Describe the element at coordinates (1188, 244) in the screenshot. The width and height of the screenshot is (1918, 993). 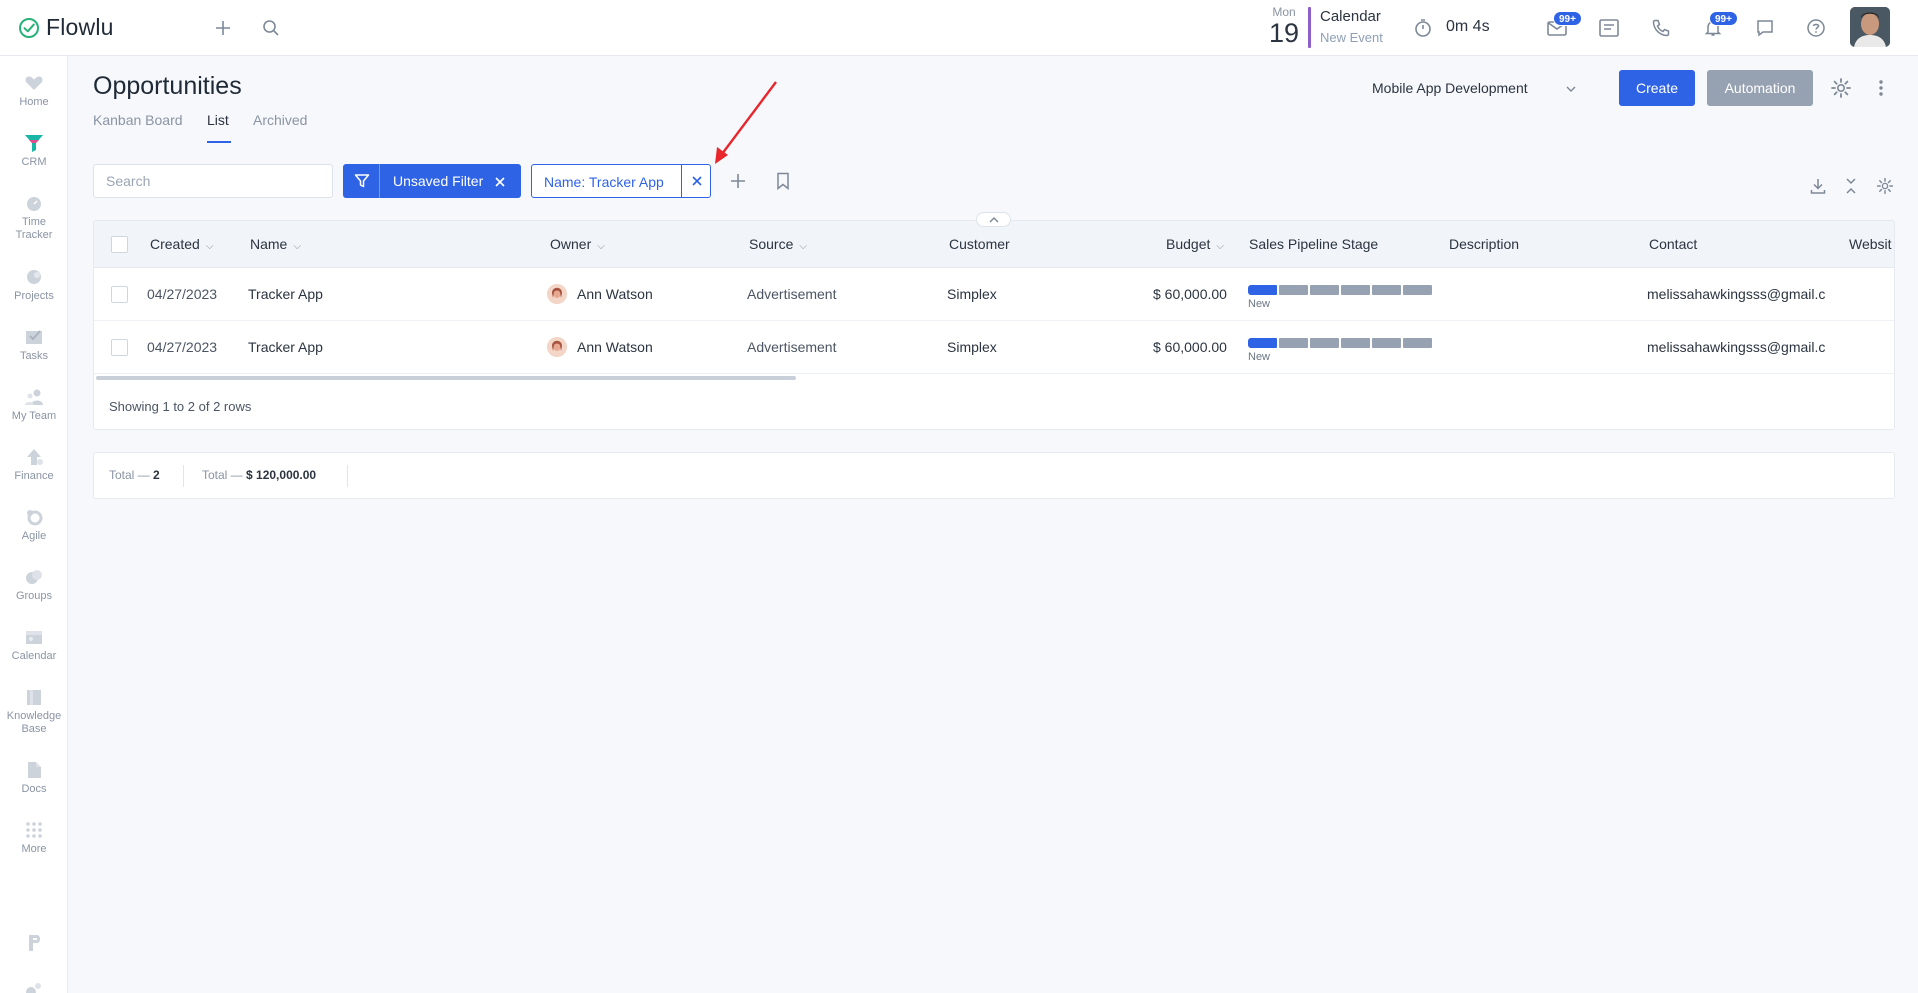
I see `column-label: Budget` at that location.